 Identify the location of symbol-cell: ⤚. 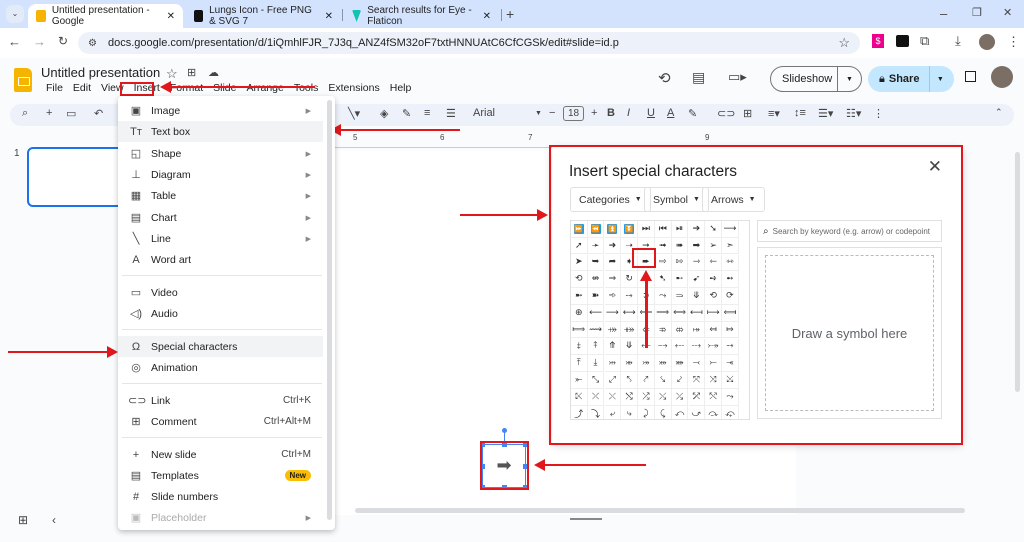
(713, 363).